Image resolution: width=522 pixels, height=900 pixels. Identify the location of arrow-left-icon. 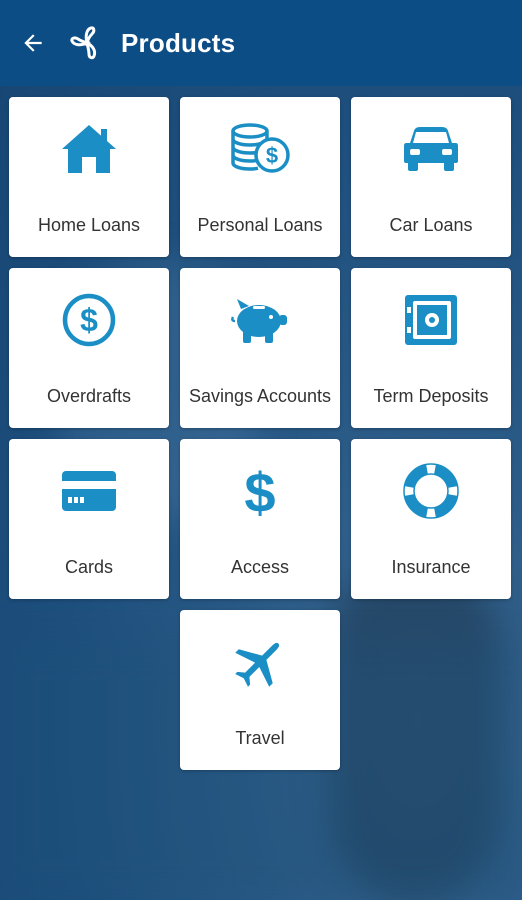
(33, 43).